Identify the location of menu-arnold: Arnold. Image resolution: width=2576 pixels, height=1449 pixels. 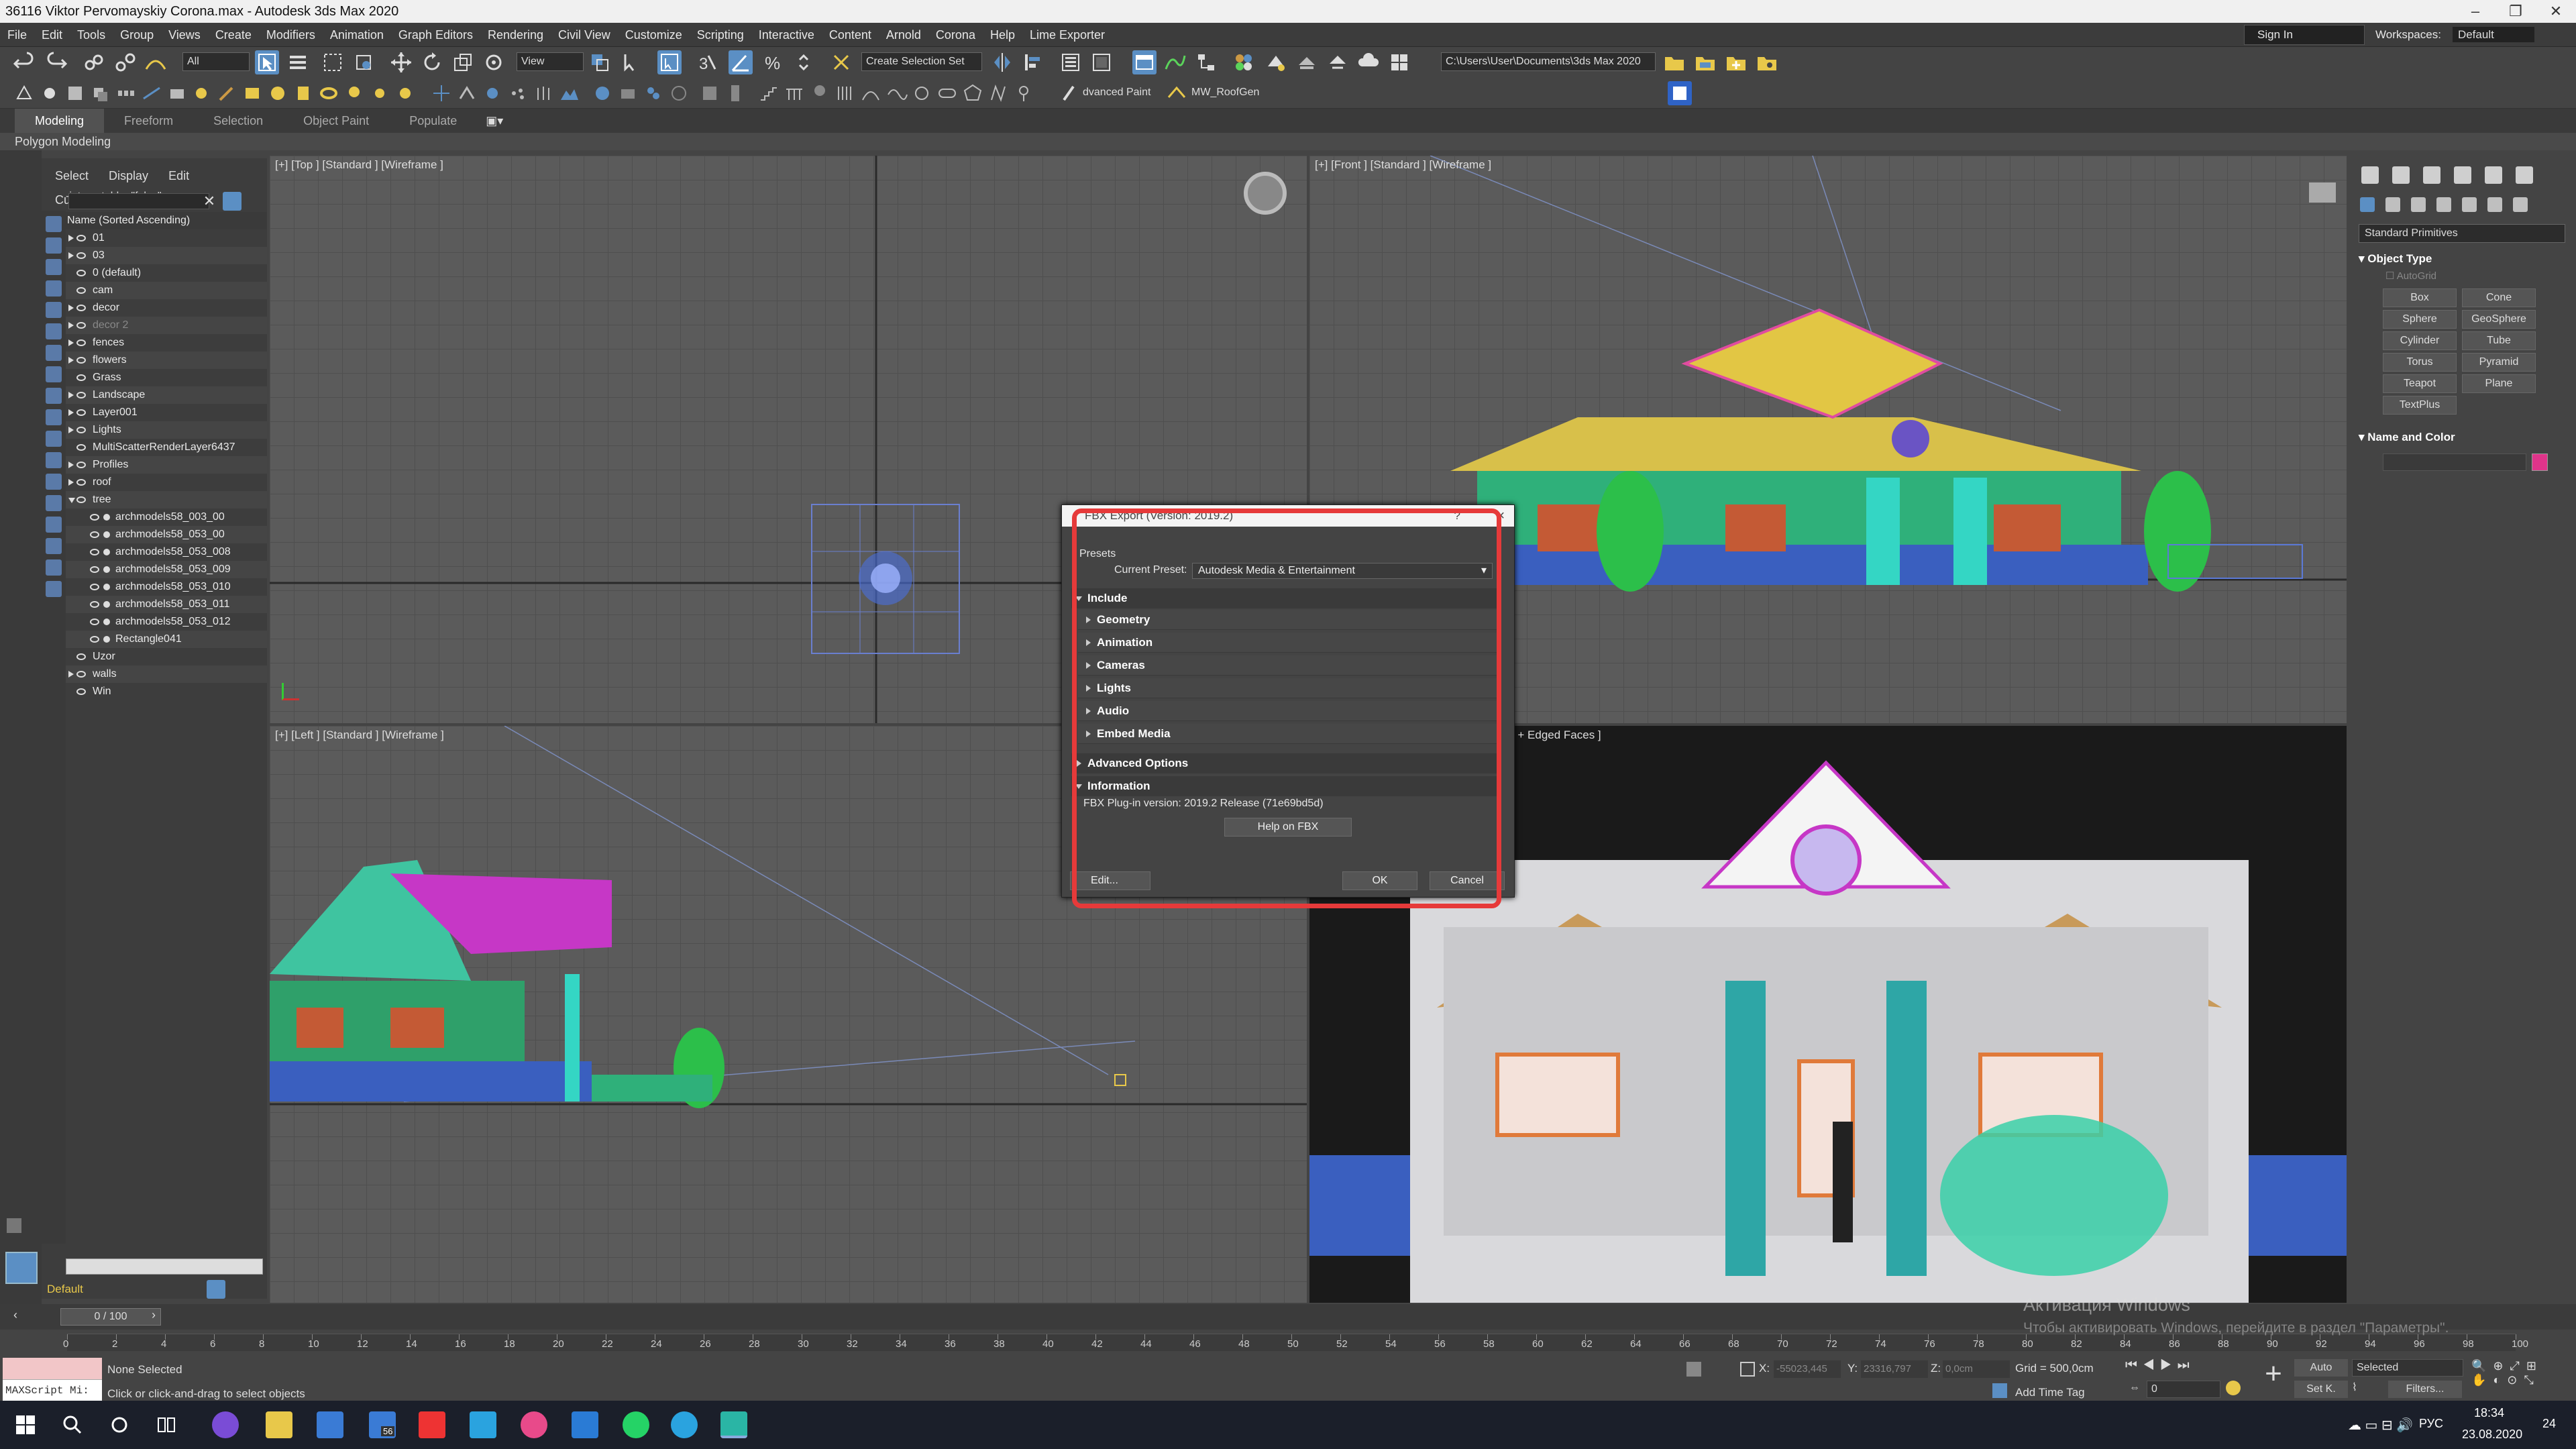
(903, 35).